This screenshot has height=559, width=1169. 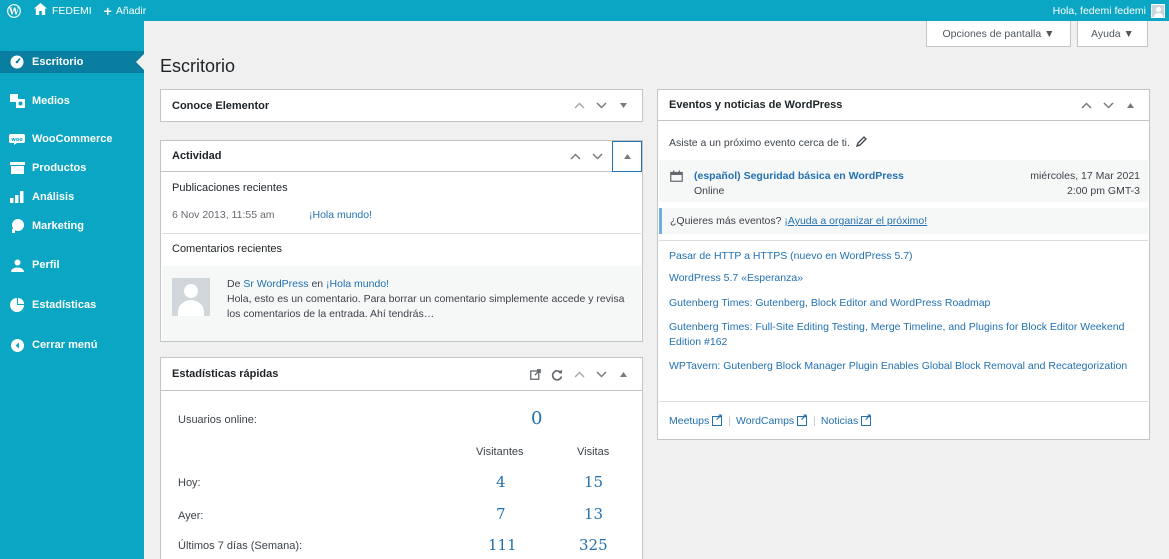 I want to click on stats-row-label: Últimos 7 días (Semana):, so click(x=240, y=546).